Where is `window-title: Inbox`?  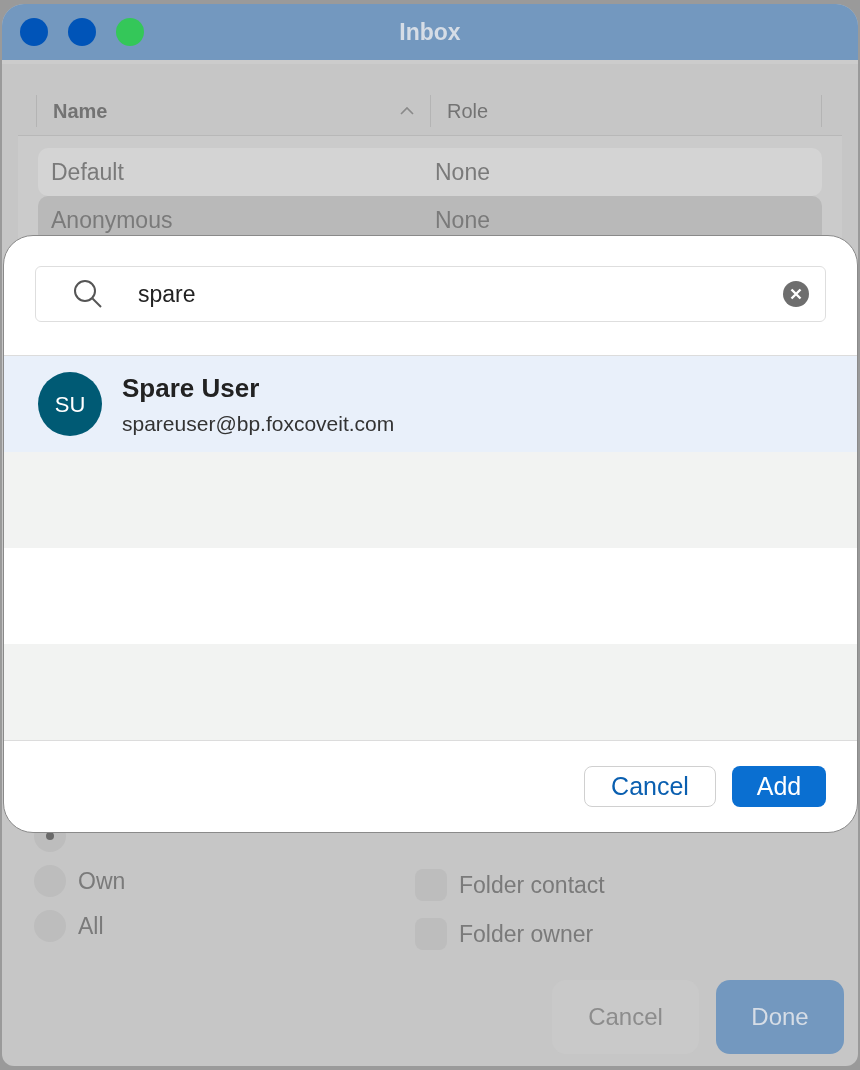 window-title: Inbox is located at coordinates (430, 32).